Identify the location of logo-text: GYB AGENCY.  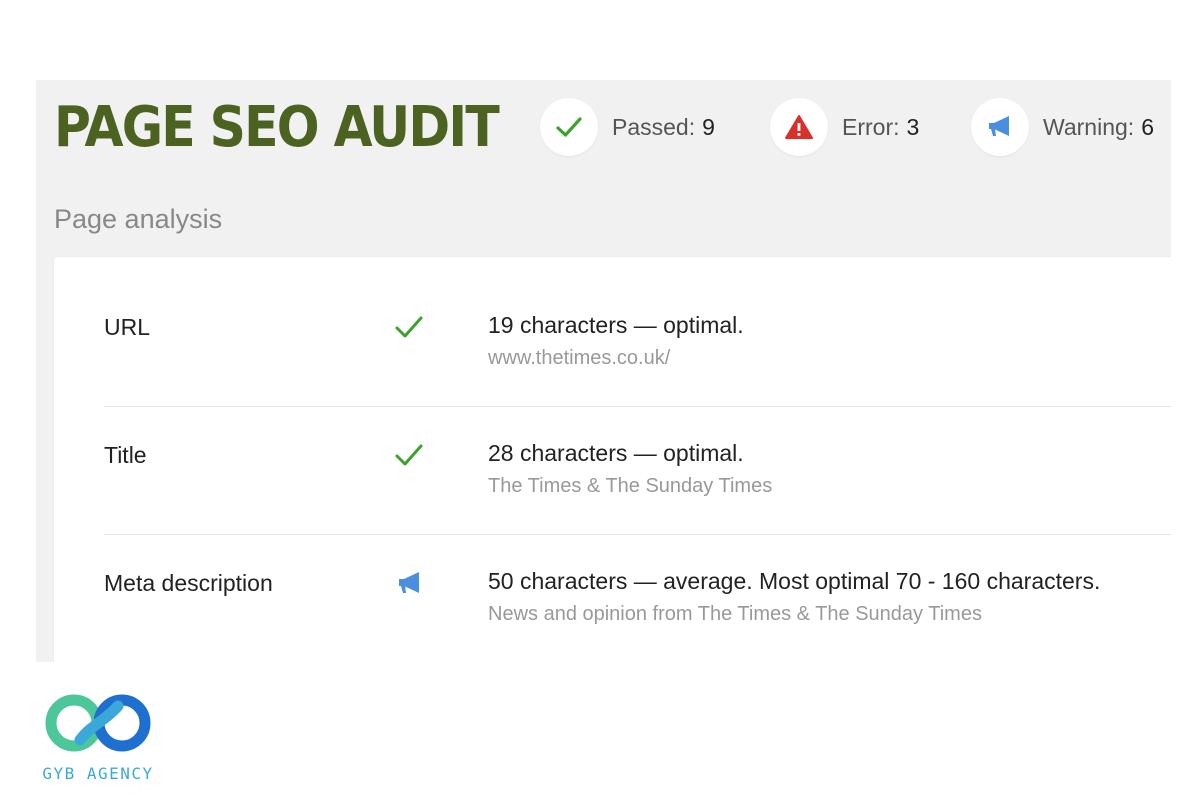
(98, 773).